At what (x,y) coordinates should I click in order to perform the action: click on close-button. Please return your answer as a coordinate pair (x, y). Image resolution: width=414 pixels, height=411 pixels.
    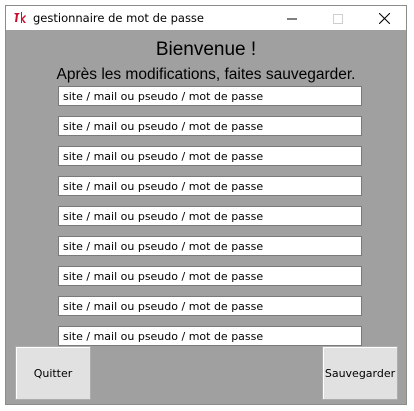
    Looking at the image, I should click on (384, 18).